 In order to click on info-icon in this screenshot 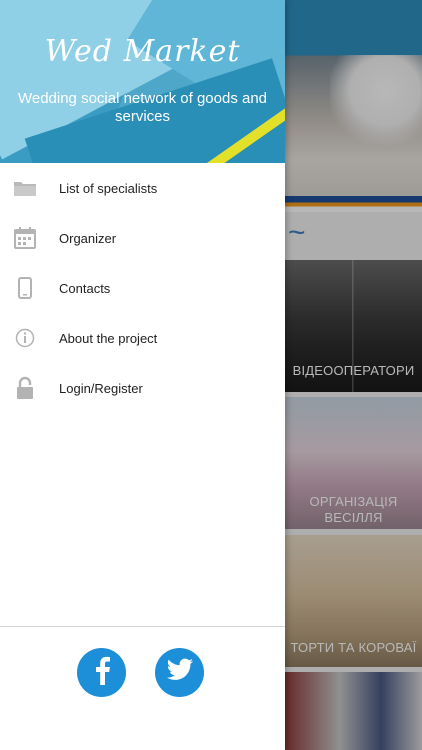, I will do `click(25, 338)`.